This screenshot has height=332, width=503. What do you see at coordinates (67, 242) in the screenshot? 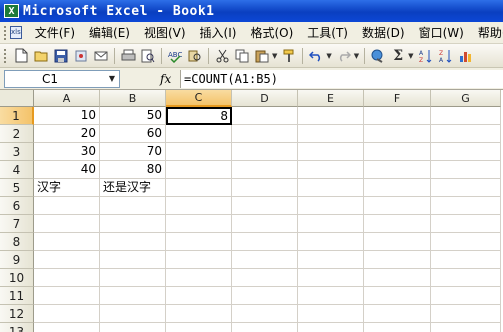
I see `cell-a8` at bounding box center [67, 242].